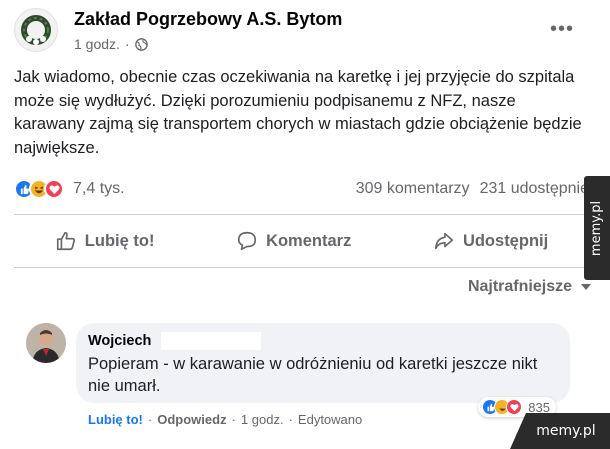 The width and height of the screenshot is (610, 449). I want to click on comment-reply-link: Odpowiedz, so click(191, 419).